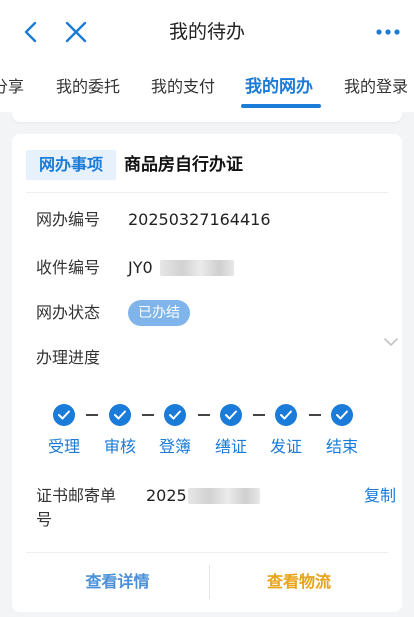 This screenshot has width=414, height=617. I want to click on more-horizontal-icon, so click(388, 32).